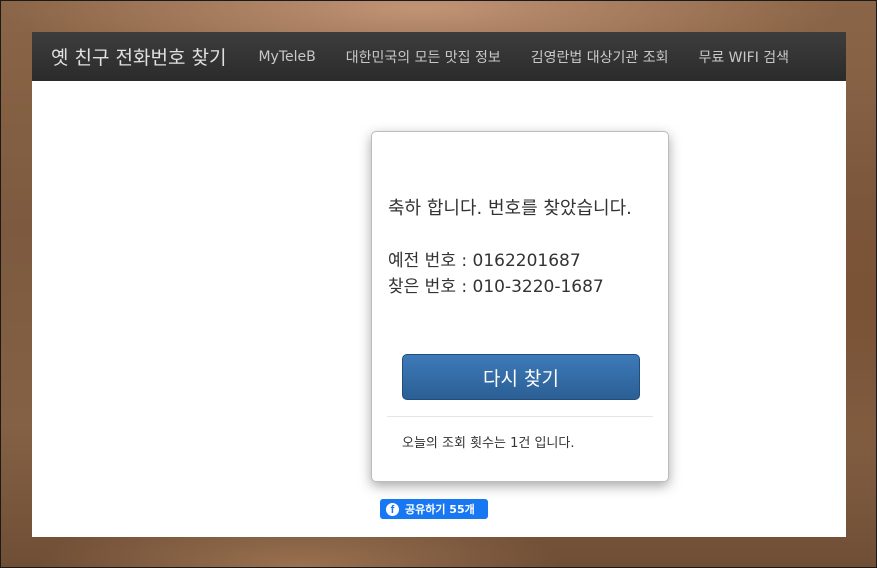 This screenshot has height=568, width=877. I want to click on site-brand-link: 옛 친구 전화번호 찾기, so click(137, 56).